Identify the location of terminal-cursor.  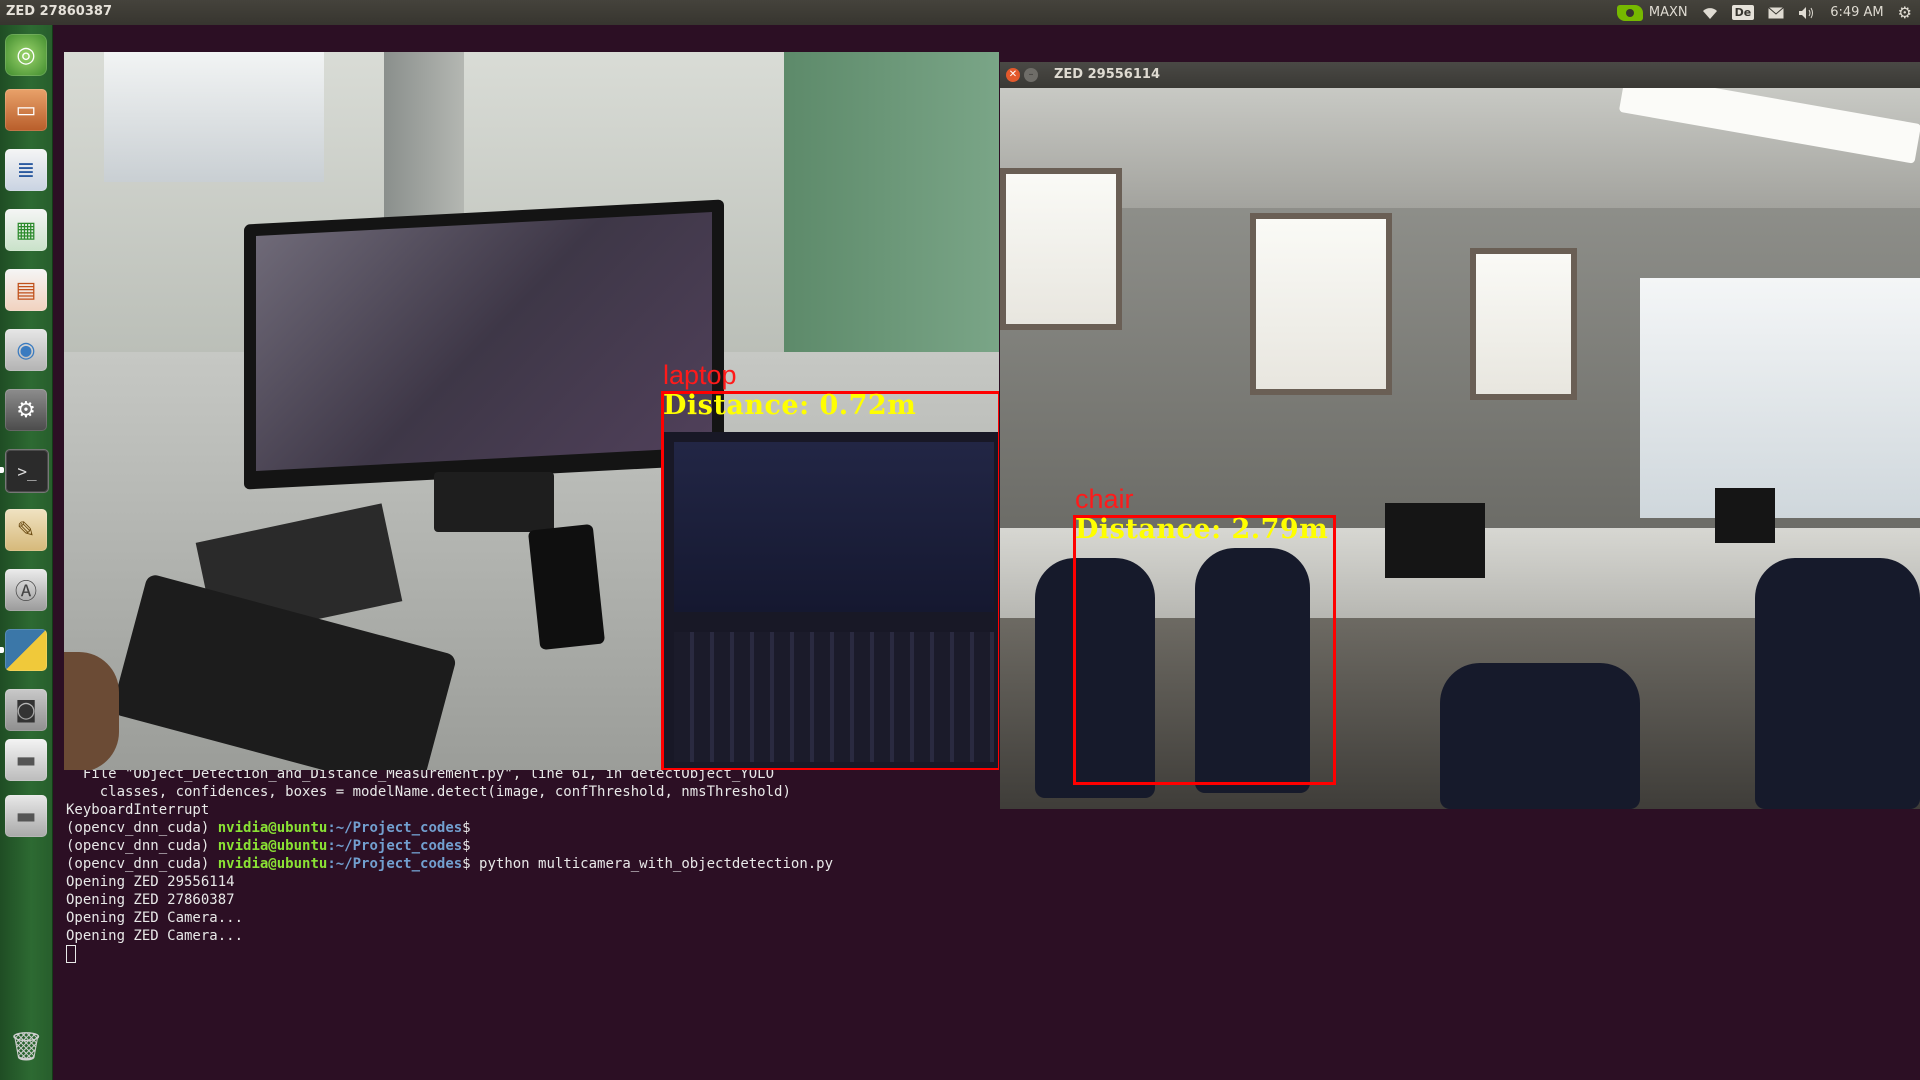
(71, 954).